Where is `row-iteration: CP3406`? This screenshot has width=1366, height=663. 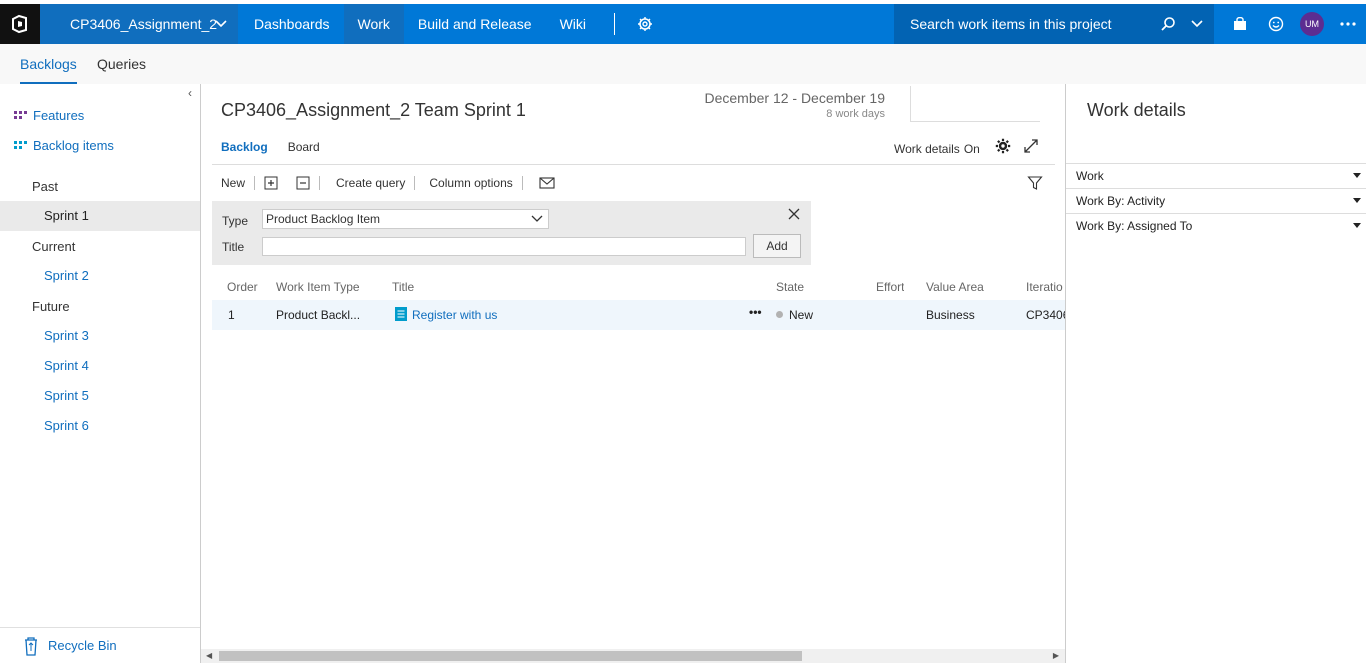
row-iteration: CP3406 is located at coordinates (1045, 315).